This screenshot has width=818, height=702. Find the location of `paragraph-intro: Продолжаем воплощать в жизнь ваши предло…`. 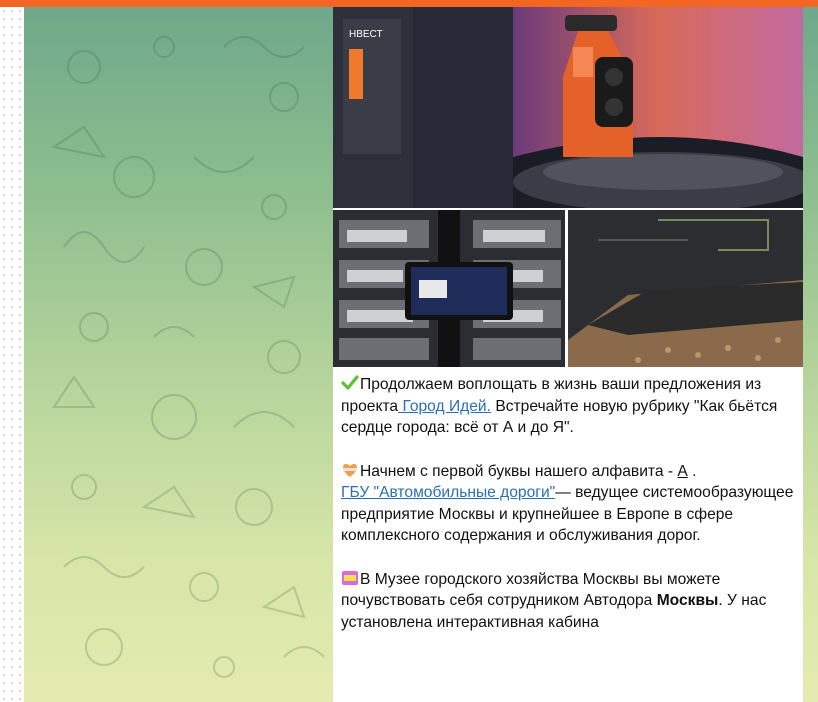

paragraph-intro: Продолжаем воплощать в жизнь ваши предло… is located at coordinates (569, 406).